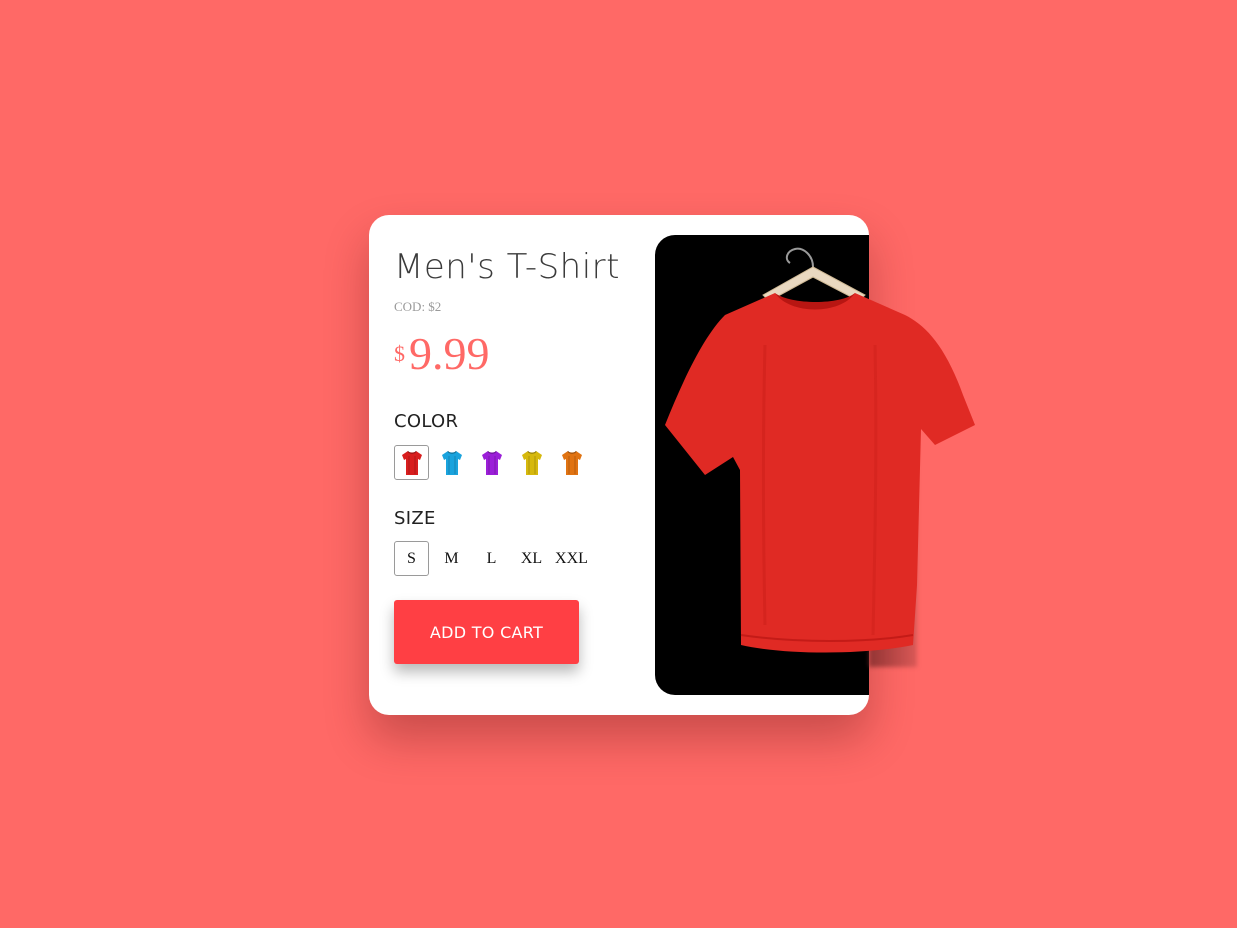 The image size is (1237, 928). I want to click on size-option-xxl: XXL, so click(571, 558).